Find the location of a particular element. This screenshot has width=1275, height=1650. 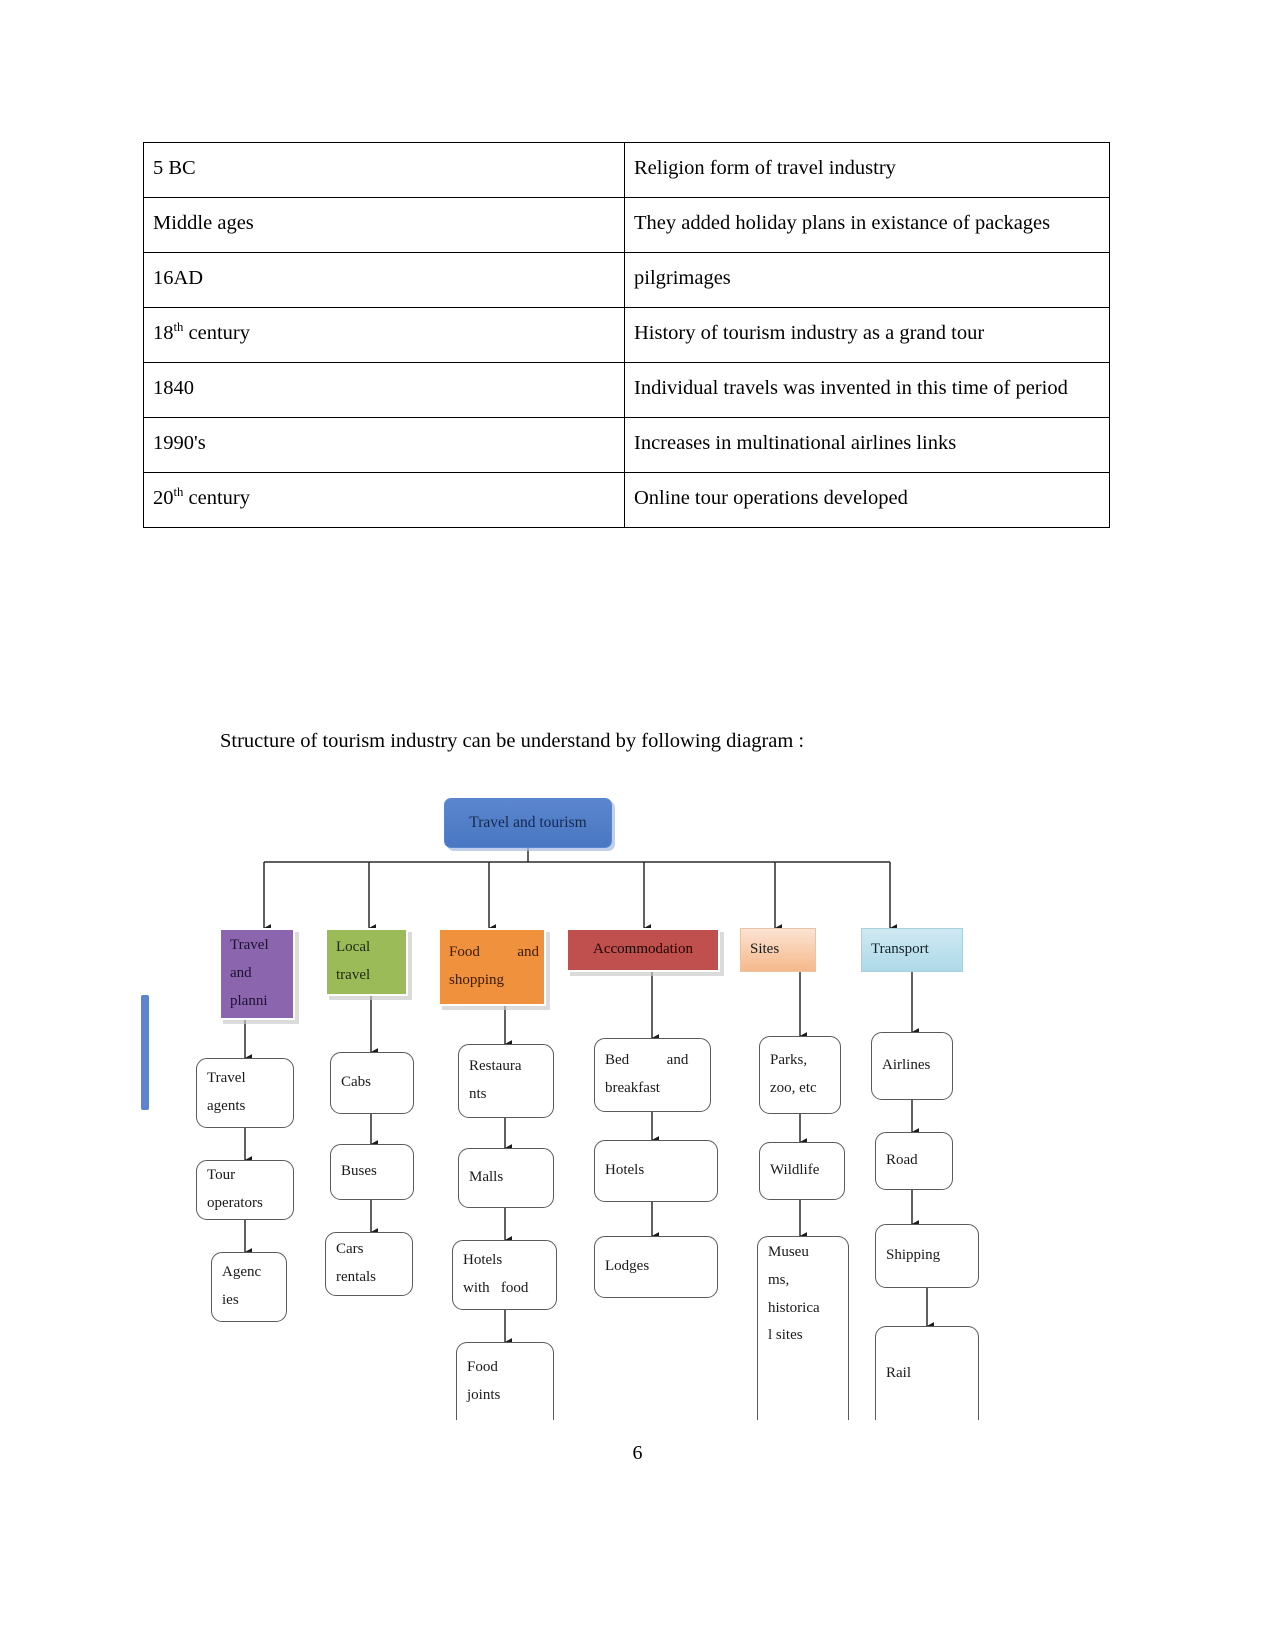

node-label-line-2: zoo, etc is located at coordinates (793, 1088).